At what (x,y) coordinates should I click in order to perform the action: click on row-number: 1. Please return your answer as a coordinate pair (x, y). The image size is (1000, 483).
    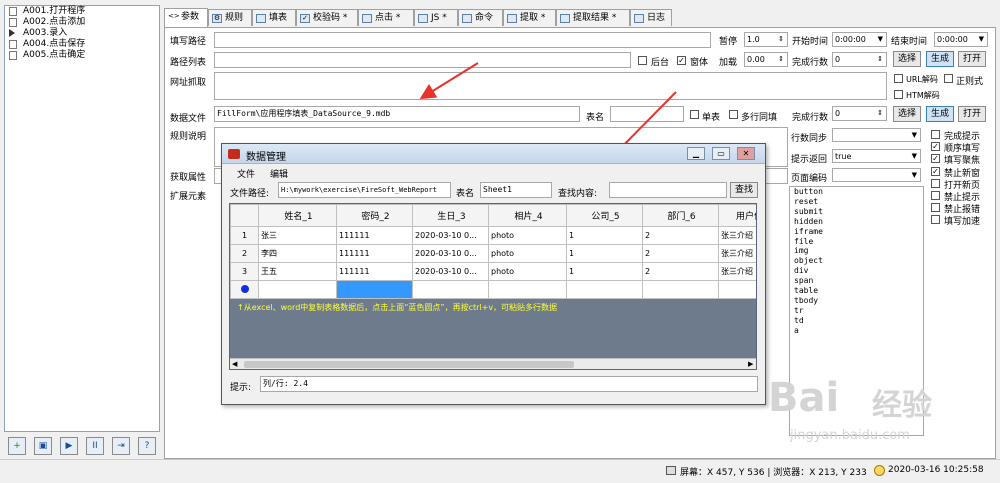
    Looking at the image, I should click on (244, 235).